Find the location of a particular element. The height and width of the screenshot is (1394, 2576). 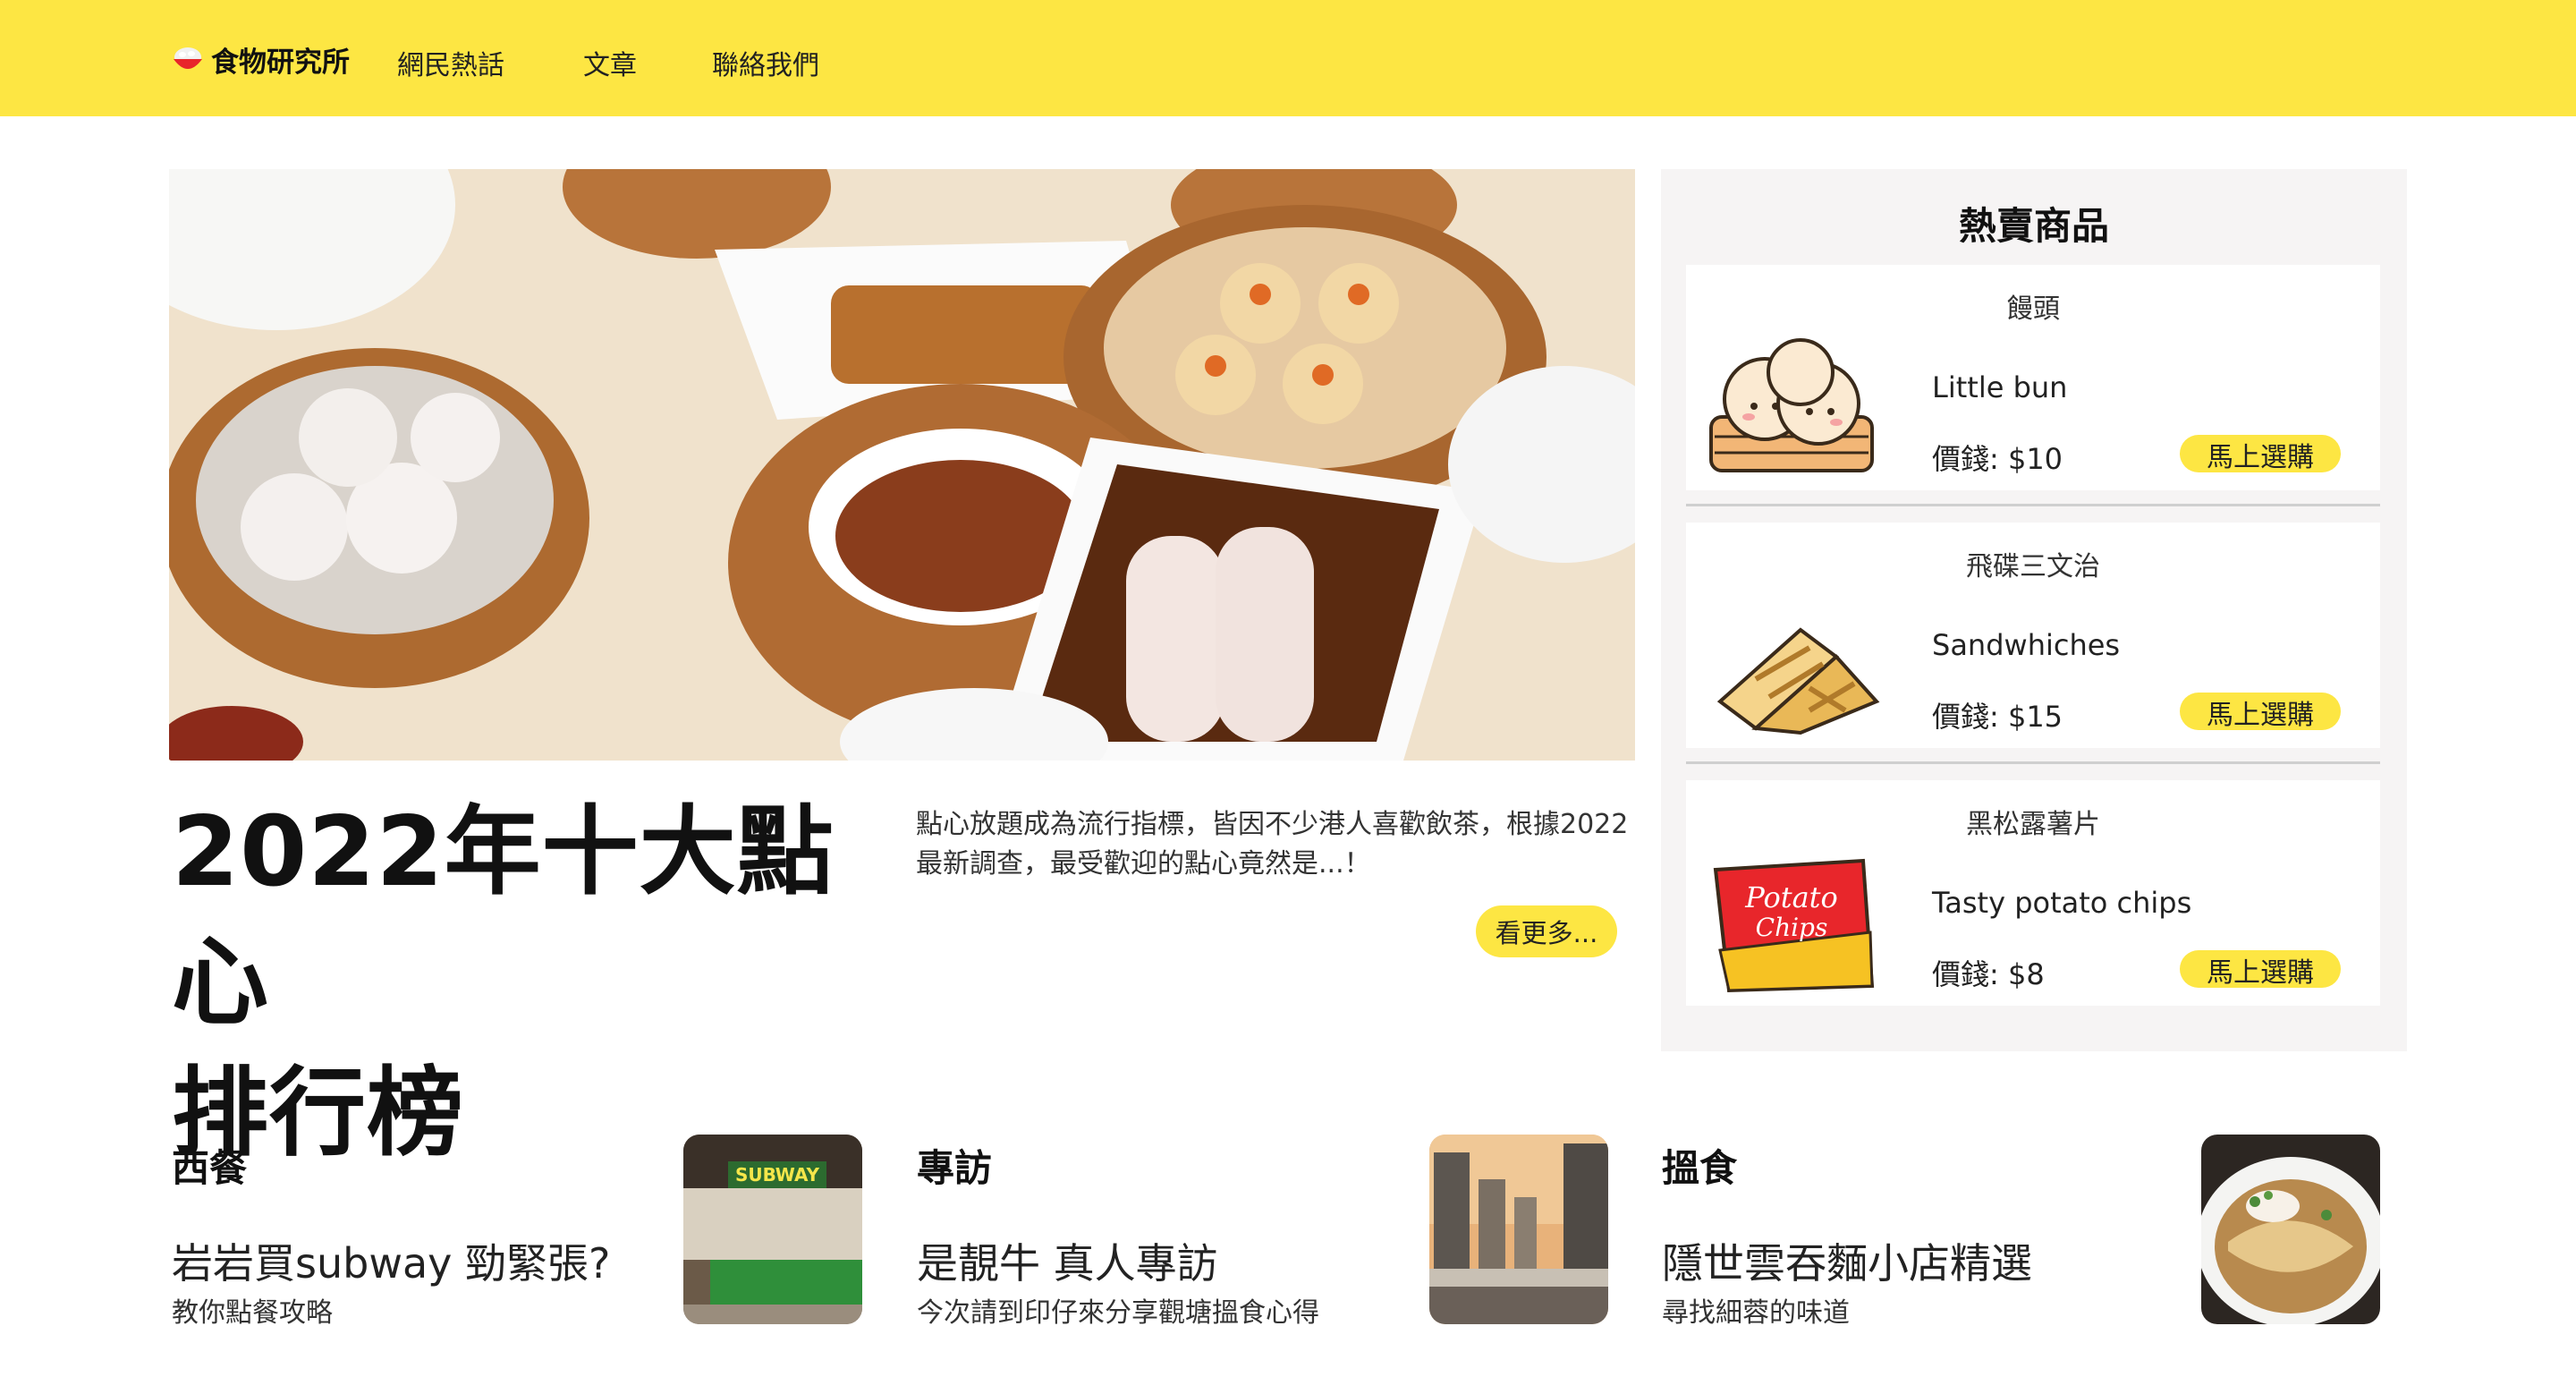

buy-now-button-potato-chips: 馬上選購 is located at coordinates (2260, 969).